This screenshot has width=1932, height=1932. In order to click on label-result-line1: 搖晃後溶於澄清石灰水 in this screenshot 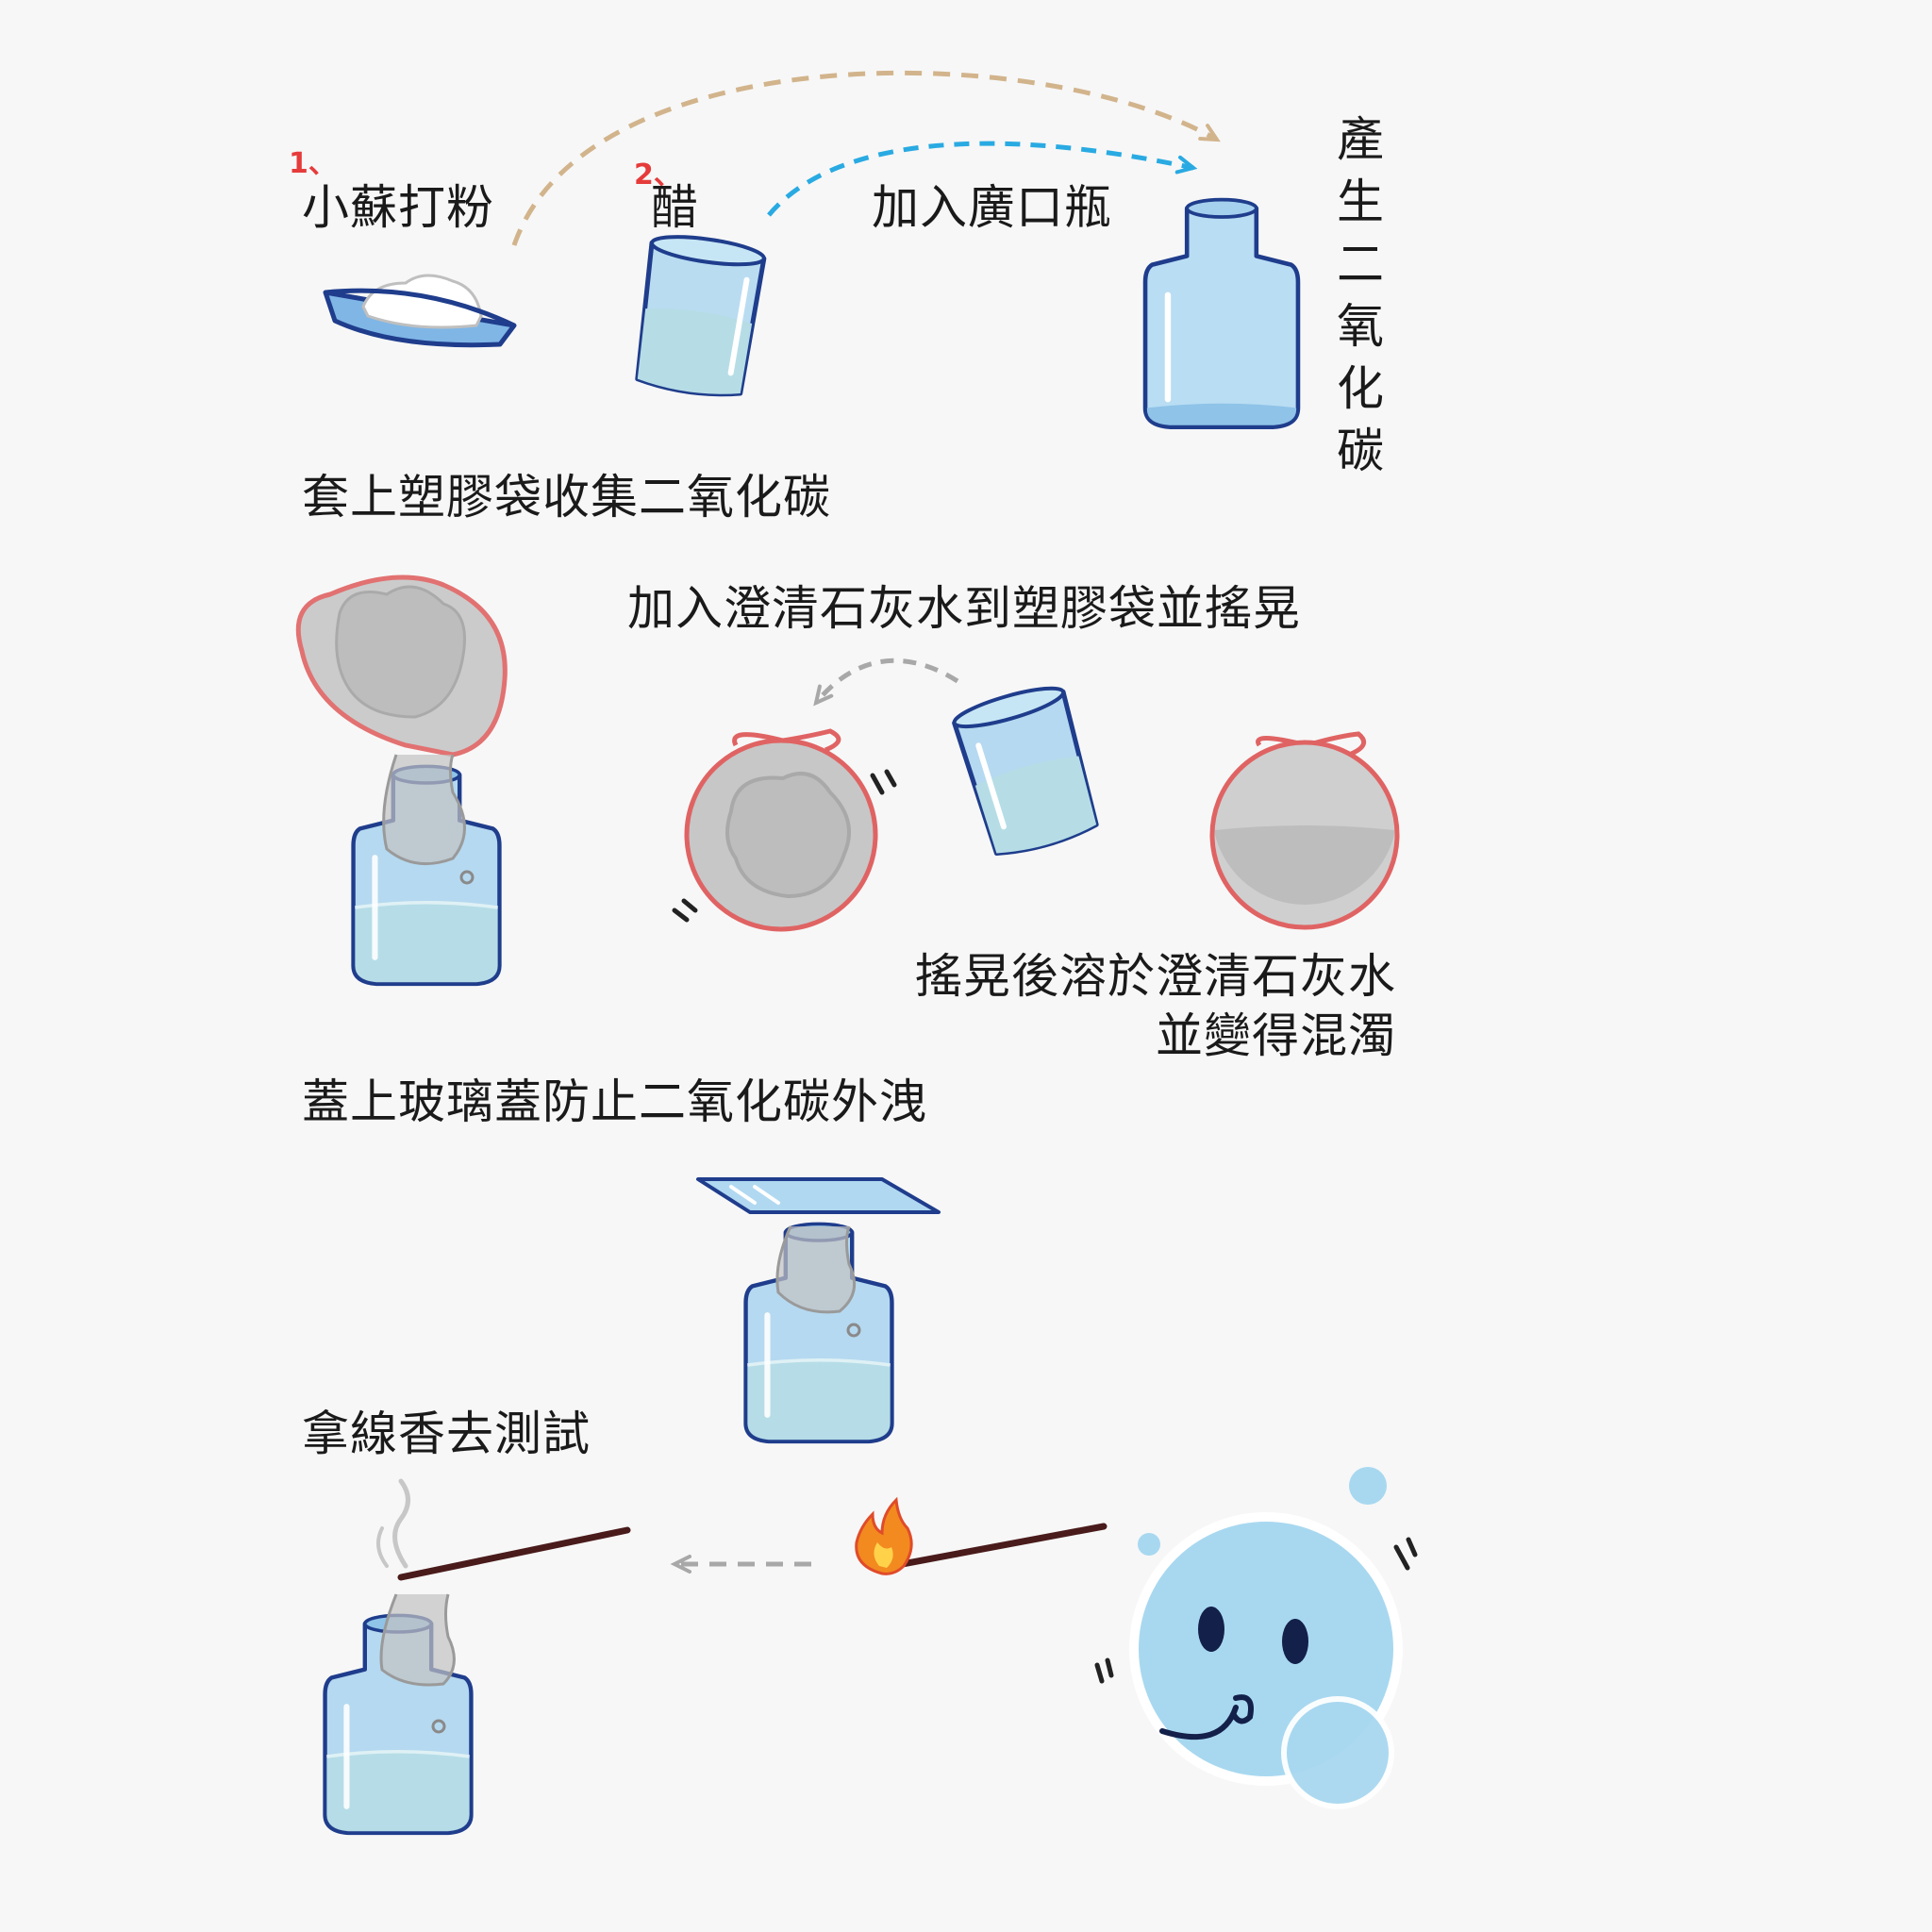, I will do `click(1155, 976)`.